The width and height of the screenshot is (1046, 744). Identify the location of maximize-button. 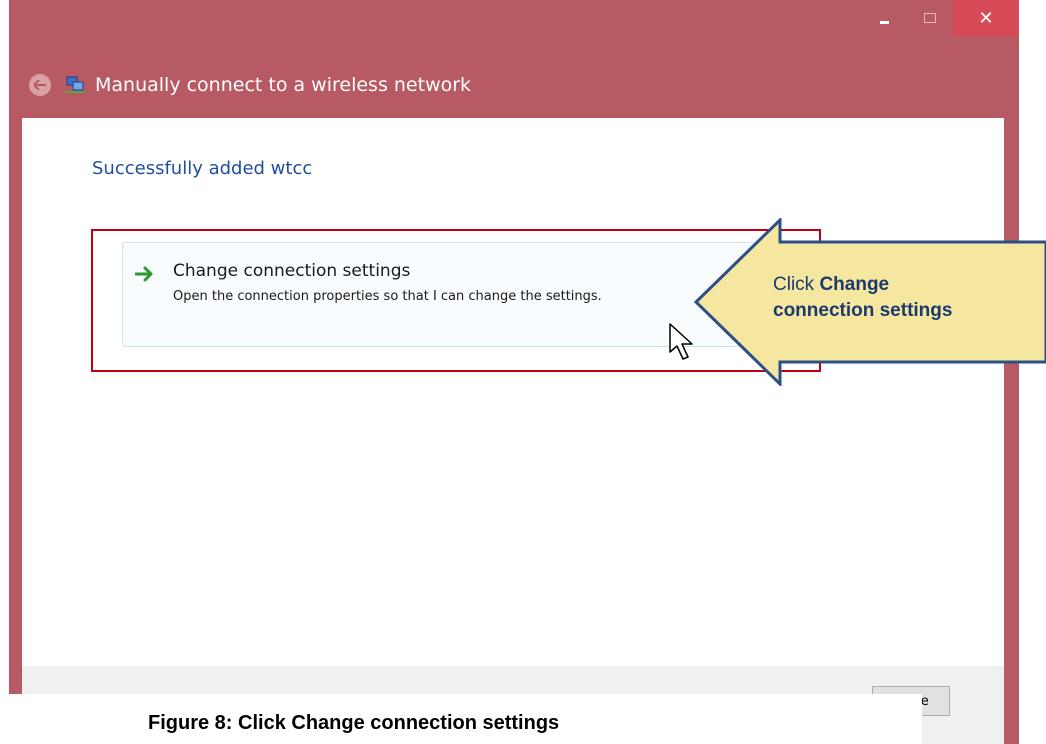
(930, 18).